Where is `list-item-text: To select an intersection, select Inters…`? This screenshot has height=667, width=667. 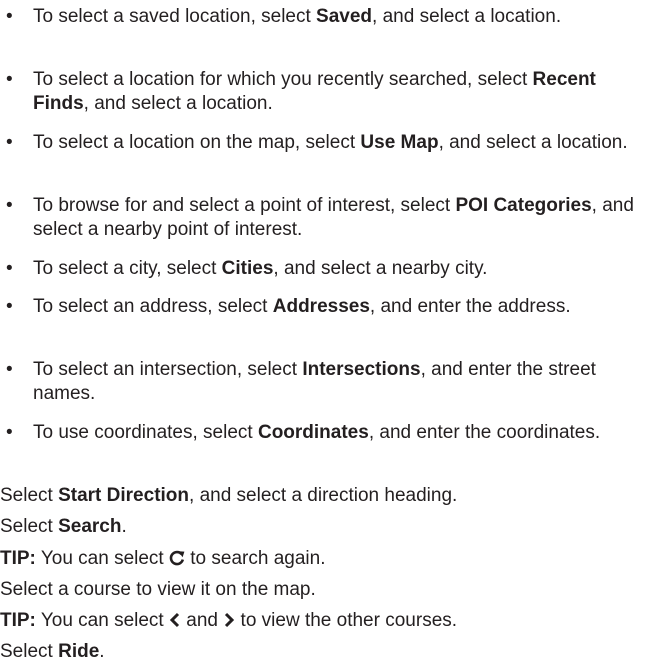 list-item-text: To select an intersection, select Inters… is located at coordinates (314, 381).